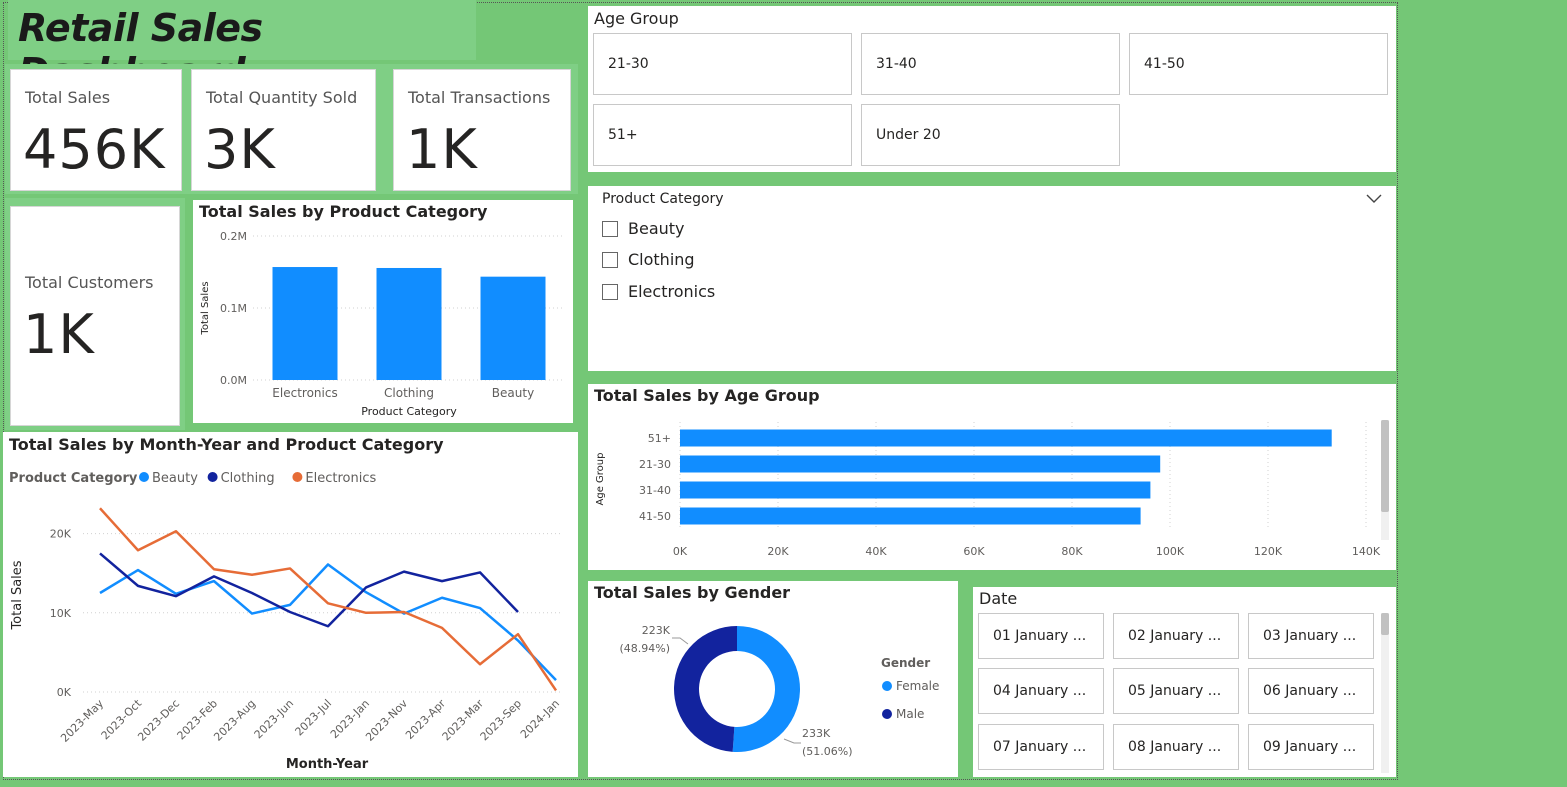  I want to click on data-label: 233K, so click(816, 733).